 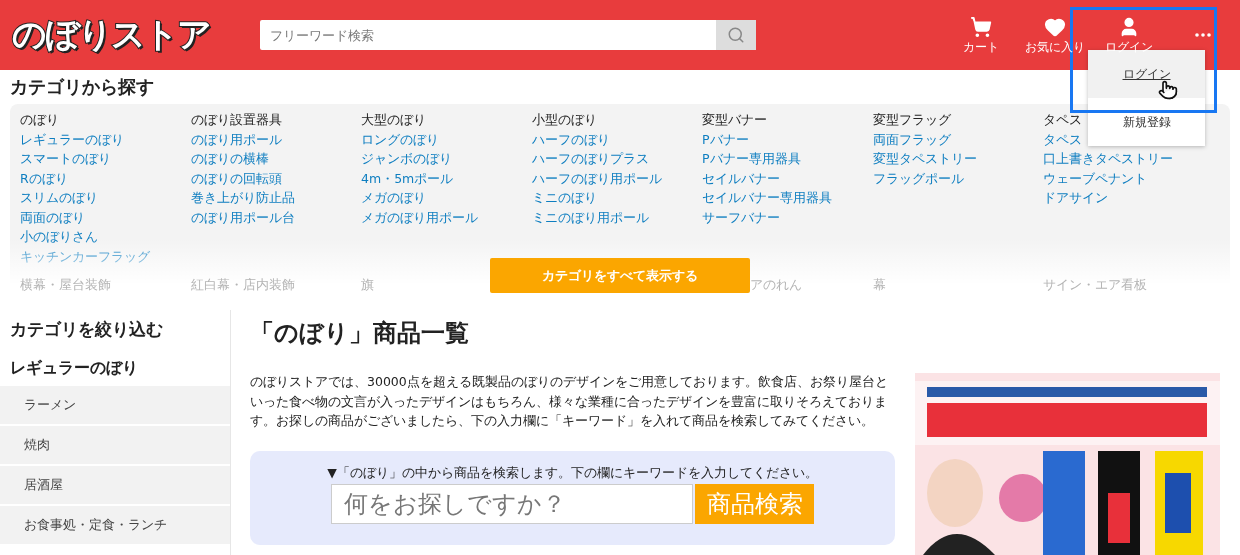 I want to click on category-link: のぼりの横棒, so click(x=229, y=161).